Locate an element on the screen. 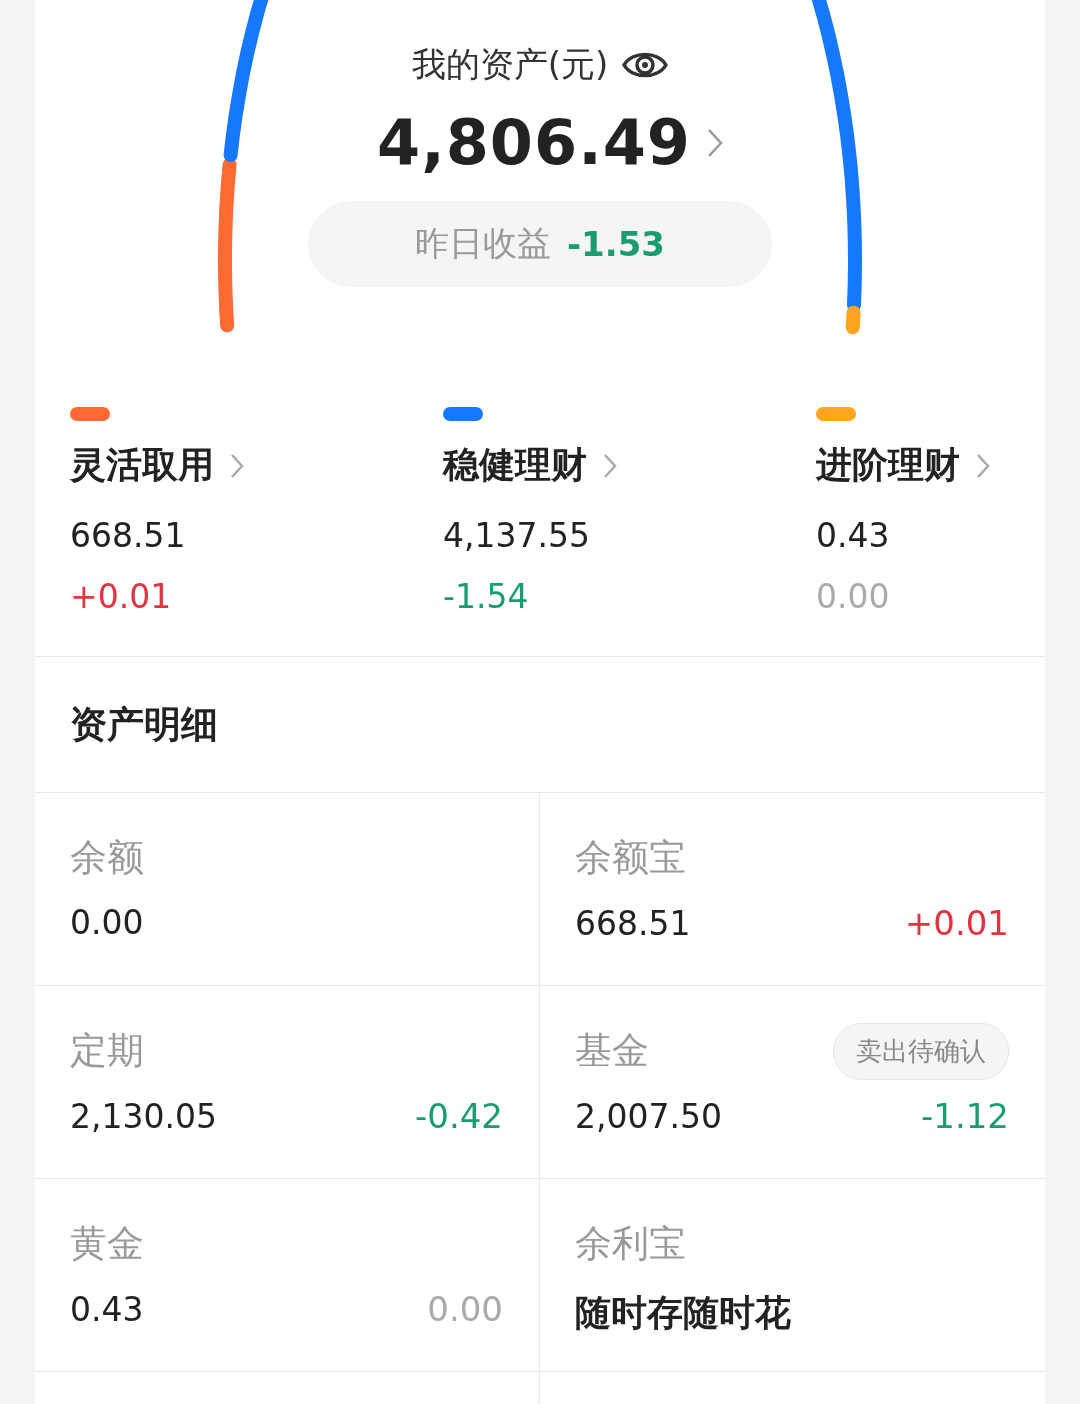  asset-amount: 2,130.05 is located at coordinates (143, 1116).